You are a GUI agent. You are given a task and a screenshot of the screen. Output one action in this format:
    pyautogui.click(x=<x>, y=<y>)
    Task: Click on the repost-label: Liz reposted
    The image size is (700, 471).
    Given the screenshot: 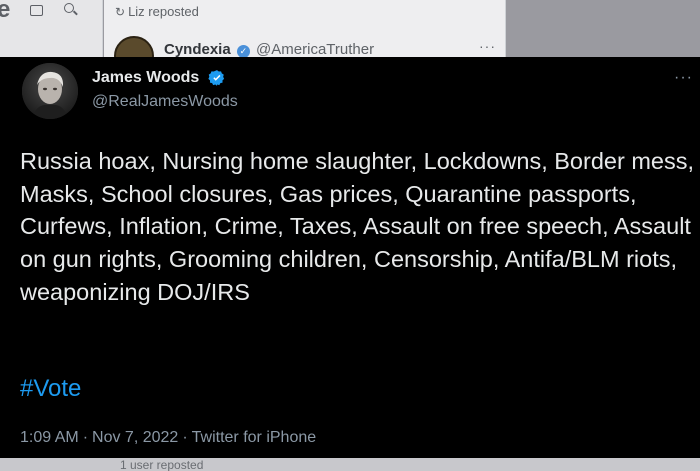 What is the action you would take?
    pyautogui.click(x=163, y=11)
    